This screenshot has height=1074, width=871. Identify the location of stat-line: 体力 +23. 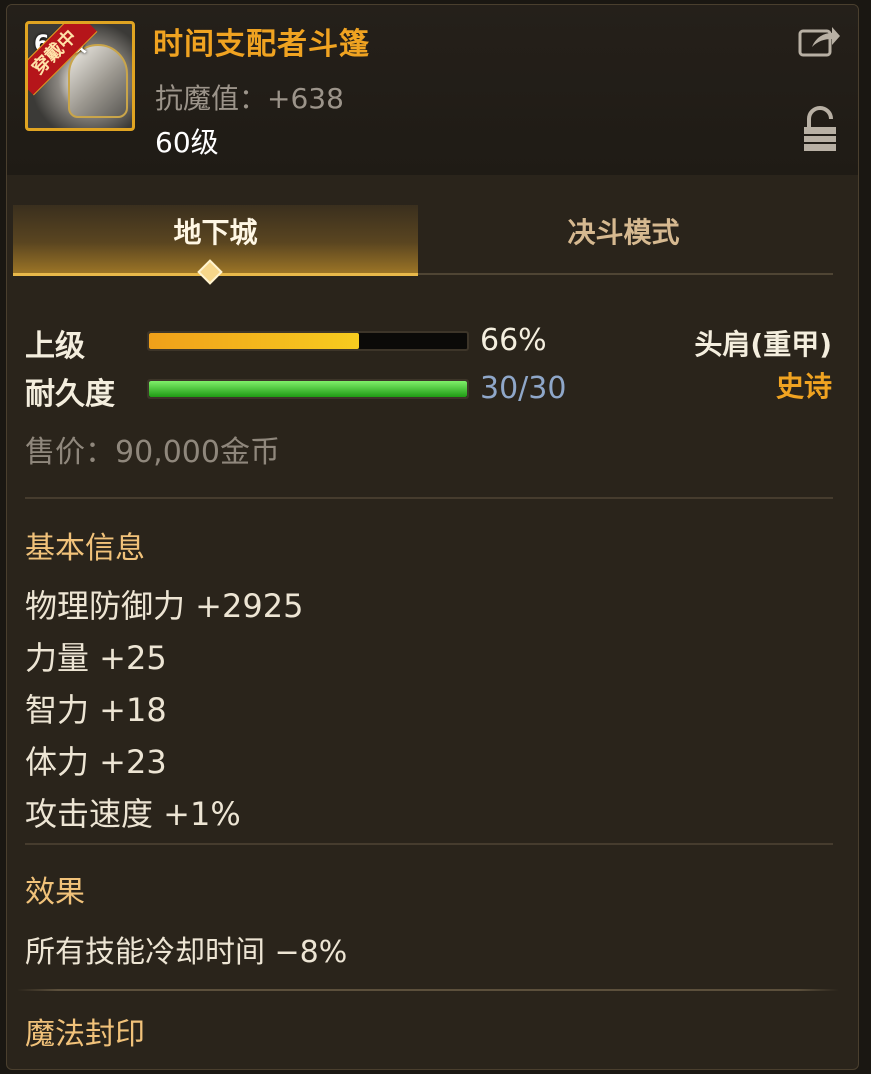
(96, 762).